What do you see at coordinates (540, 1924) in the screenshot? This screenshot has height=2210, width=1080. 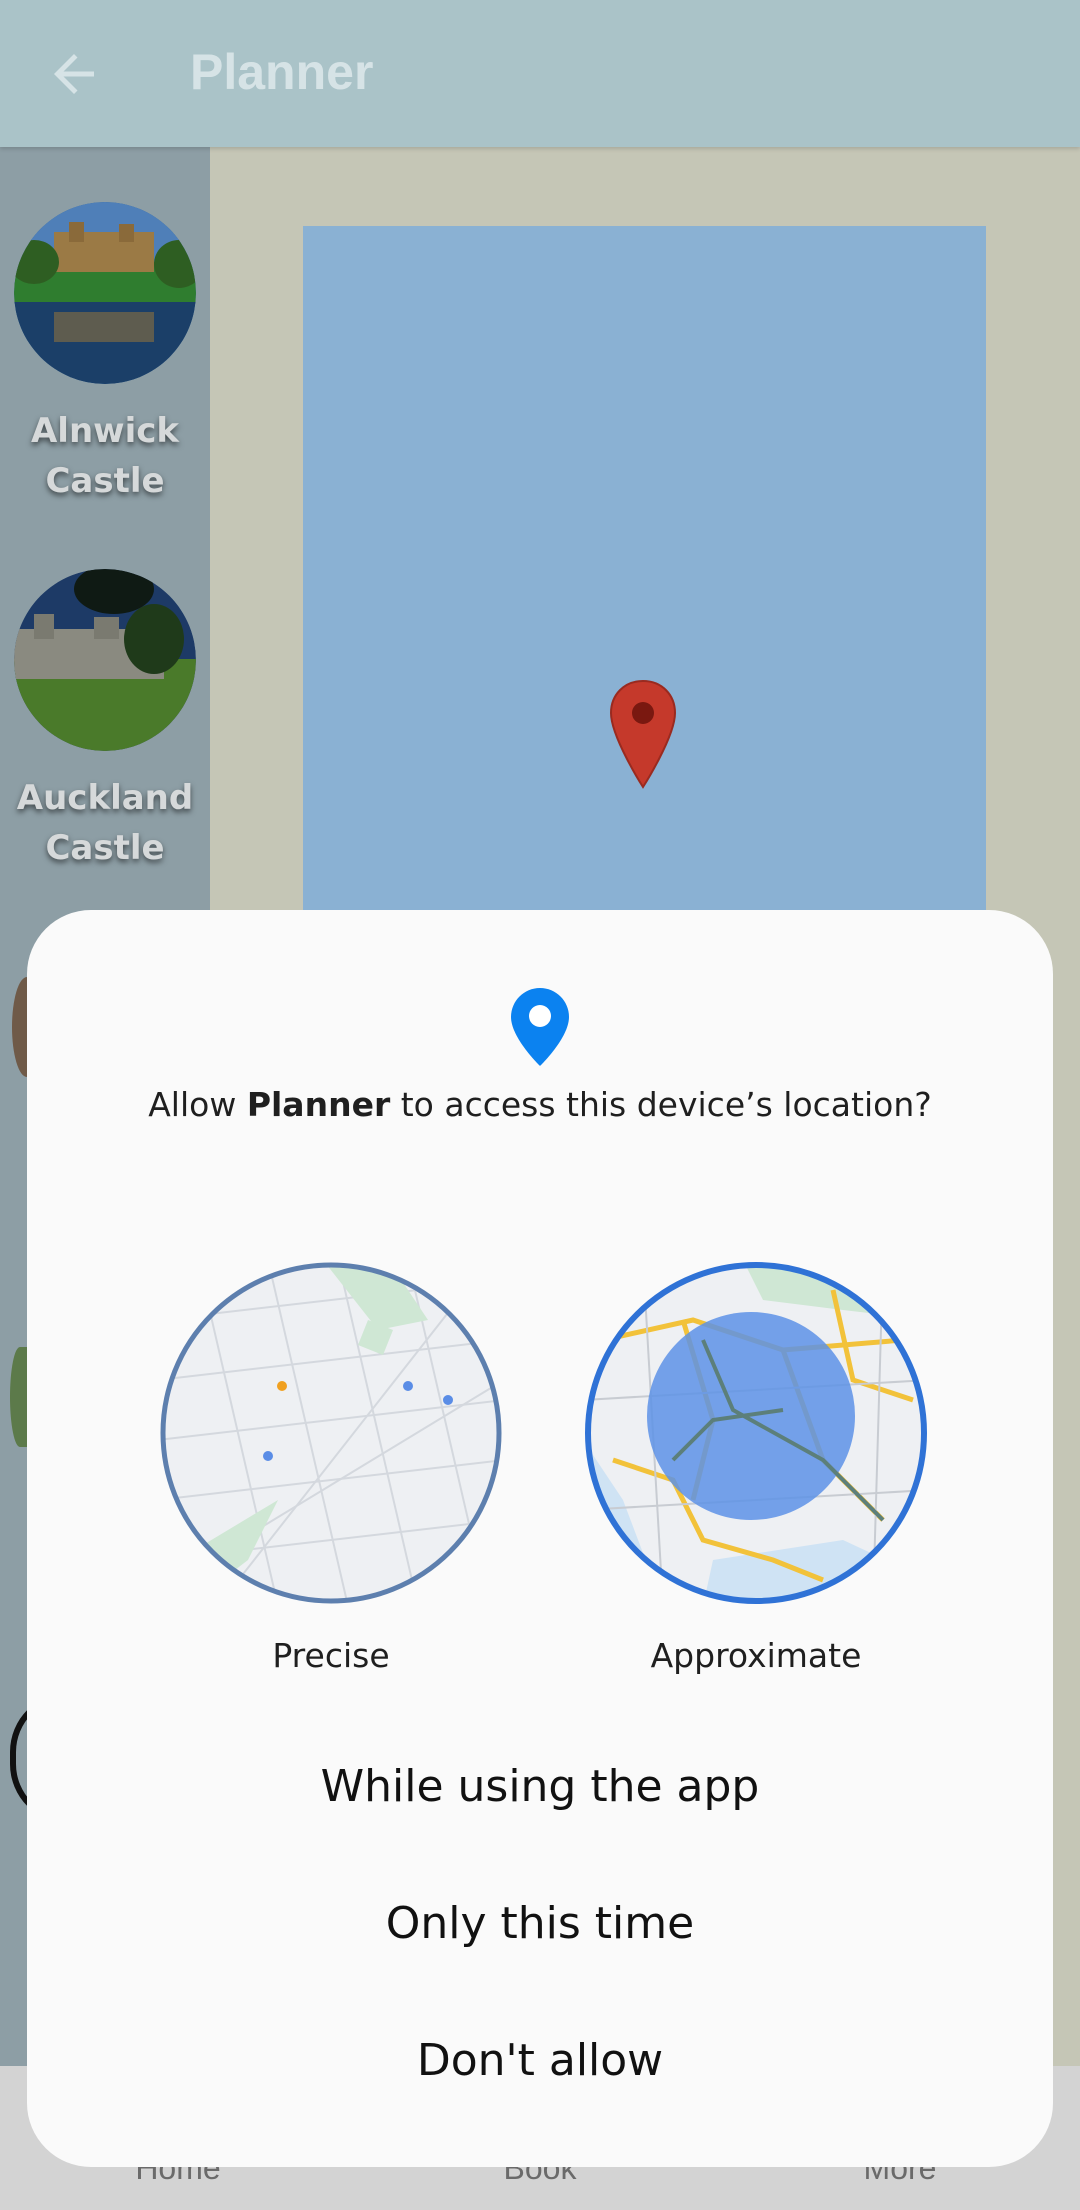 I see `only-this-time-button: Only this time` at bounding box center [540, 1924].